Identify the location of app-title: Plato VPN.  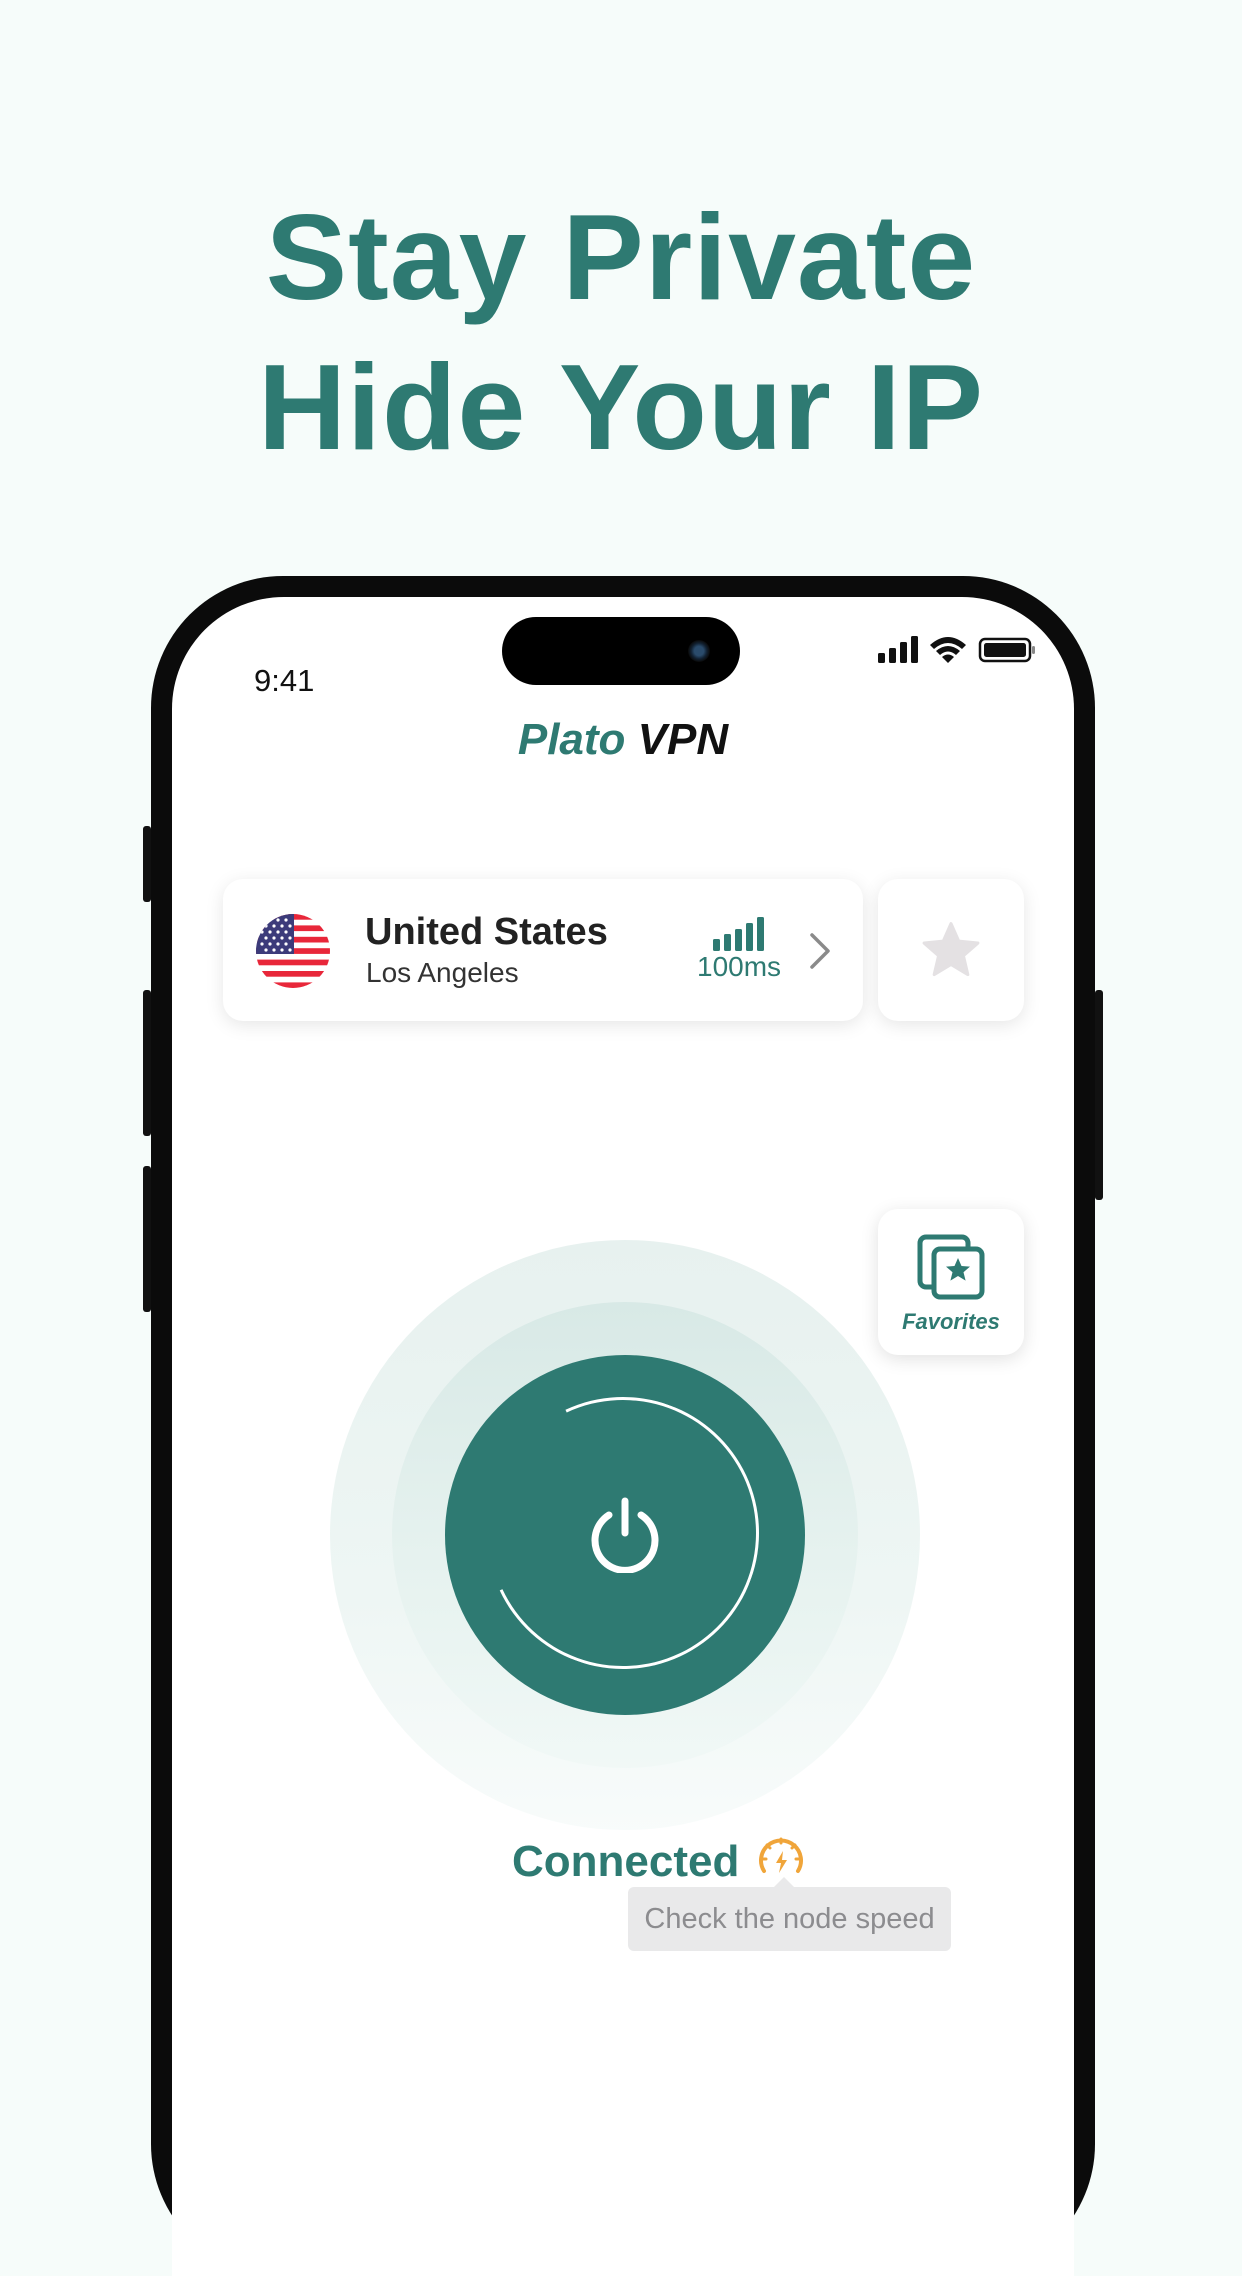
(623, 740).